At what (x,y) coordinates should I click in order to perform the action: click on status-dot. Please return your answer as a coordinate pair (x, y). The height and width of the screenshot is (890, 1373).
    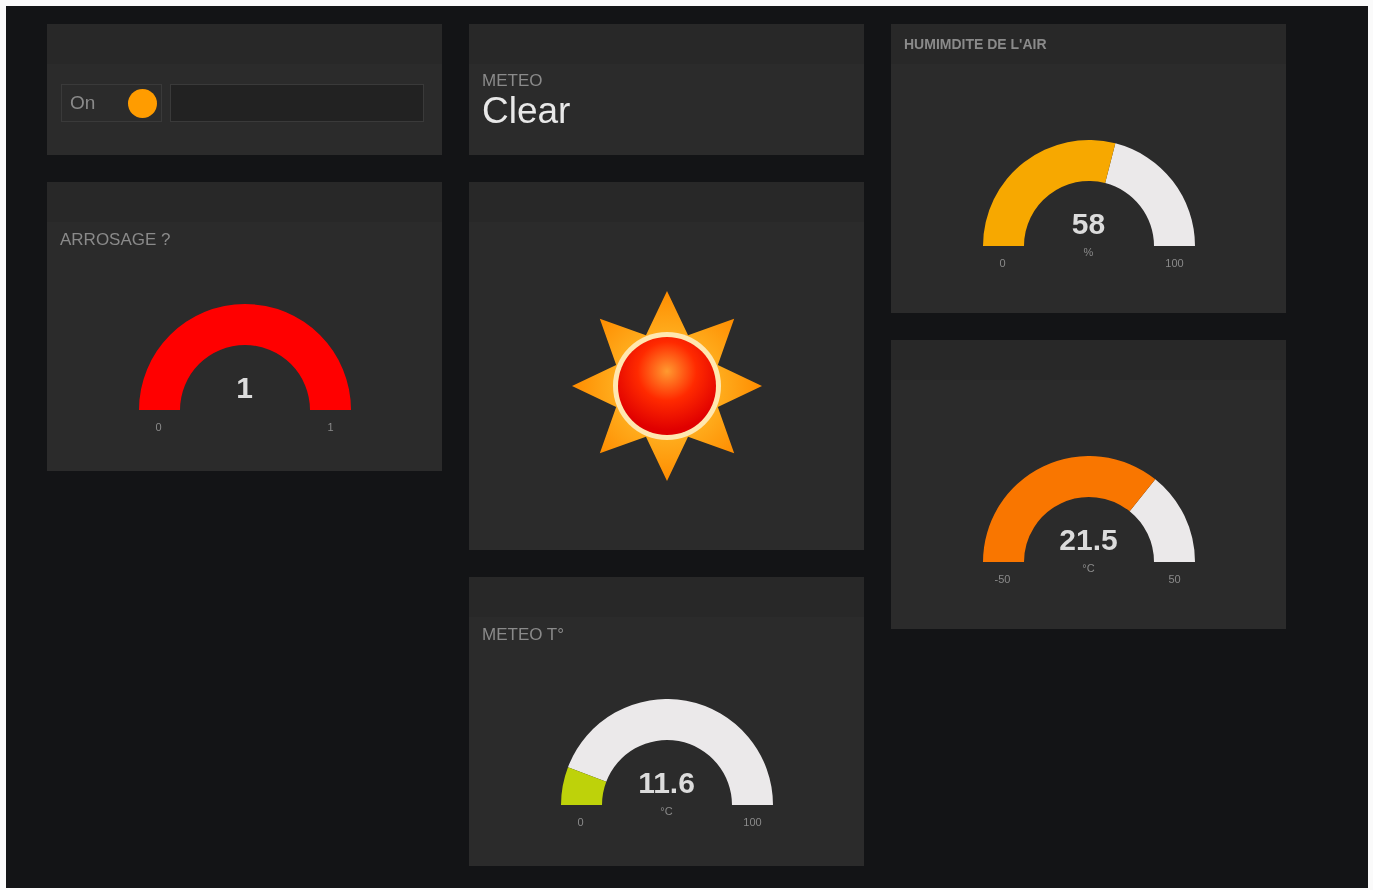
    Looking at the image, I should click on (142, 103).